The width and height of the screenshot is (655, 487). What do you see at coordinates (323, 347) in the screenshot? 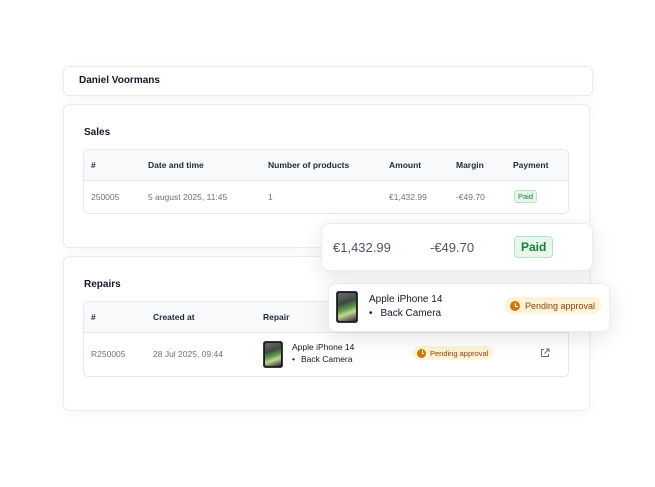
I see `repair-device: Apple iPhone 14` at bounding box center [323, 347].